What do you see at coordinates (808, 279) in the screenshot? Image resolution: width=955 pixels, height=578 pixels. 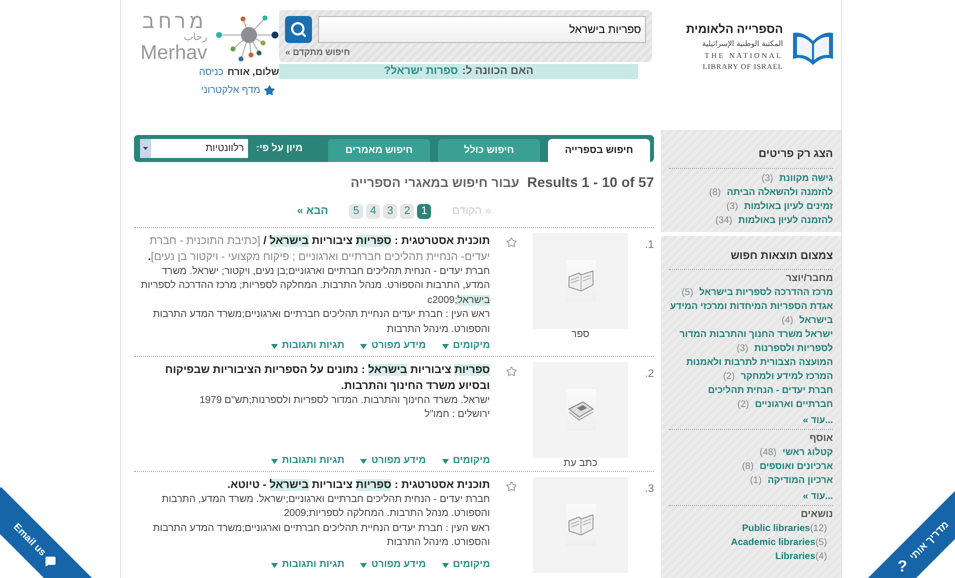 I see `facet-group-heading: מחבר/יוצר` at bounding box center [808, 279].